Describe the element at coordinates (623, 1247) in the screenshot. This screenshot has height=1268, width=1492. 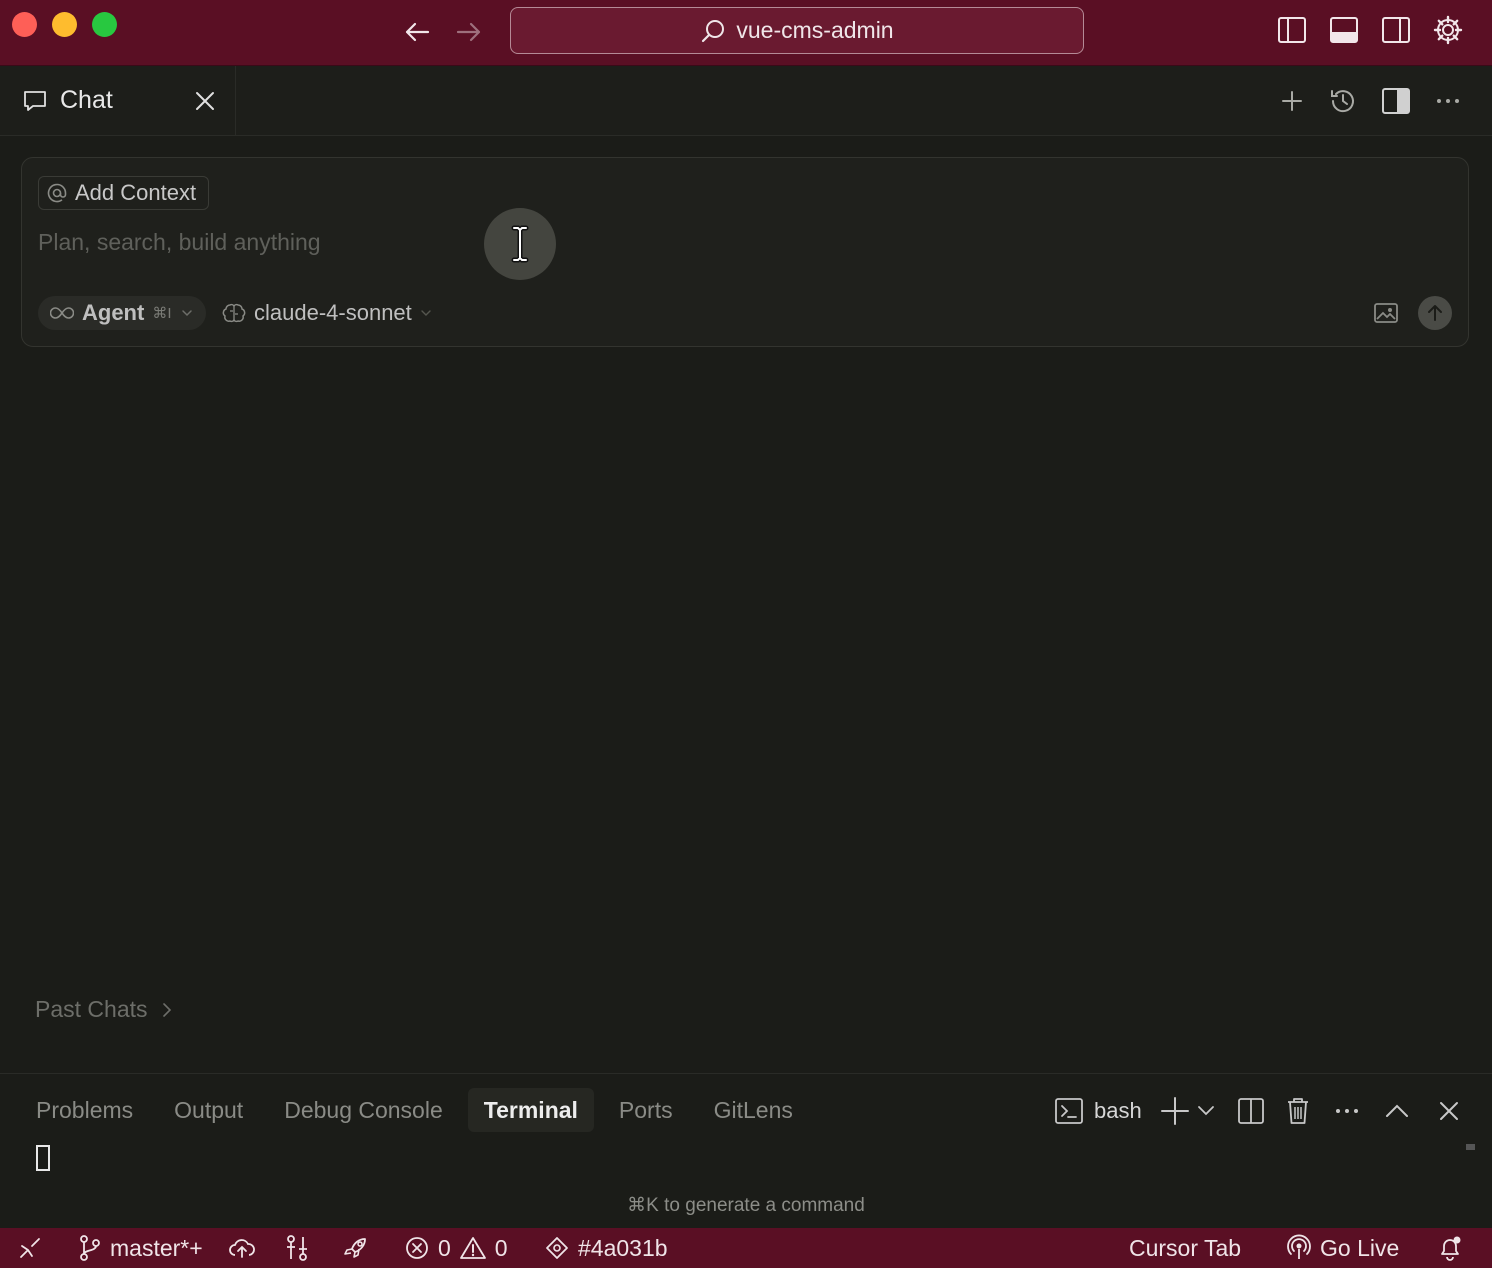
I see `commit-hash: #4a031b` at that location.